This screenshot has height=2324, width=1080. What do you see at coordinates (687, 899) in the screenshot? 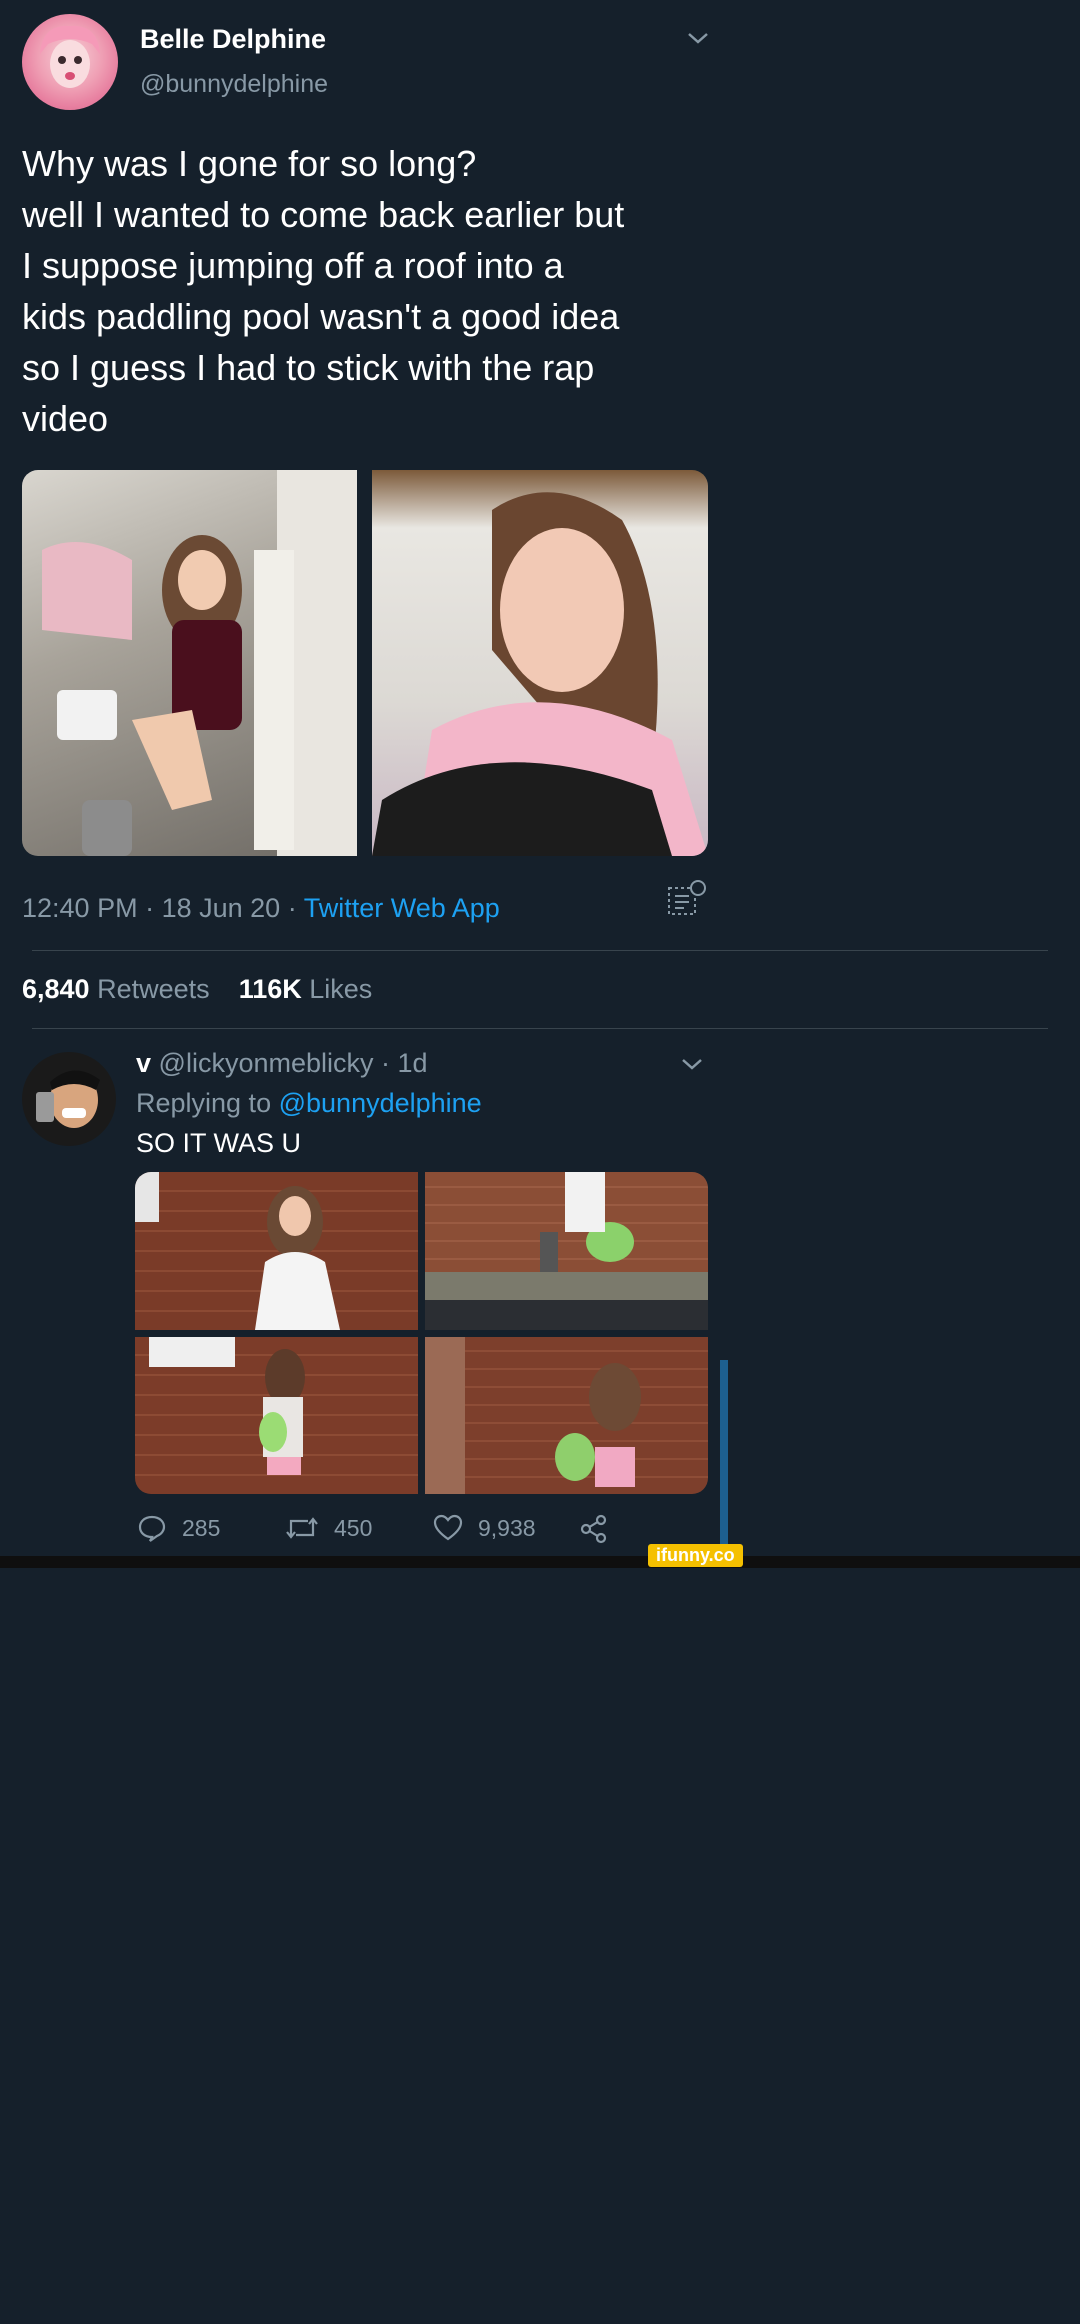
I see `analytics-icon` at bounding box center [687, 899].